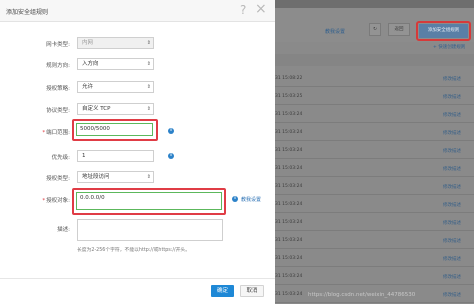 The image size is (474, 304). I want to click on background-topbar, so click(374, 4).